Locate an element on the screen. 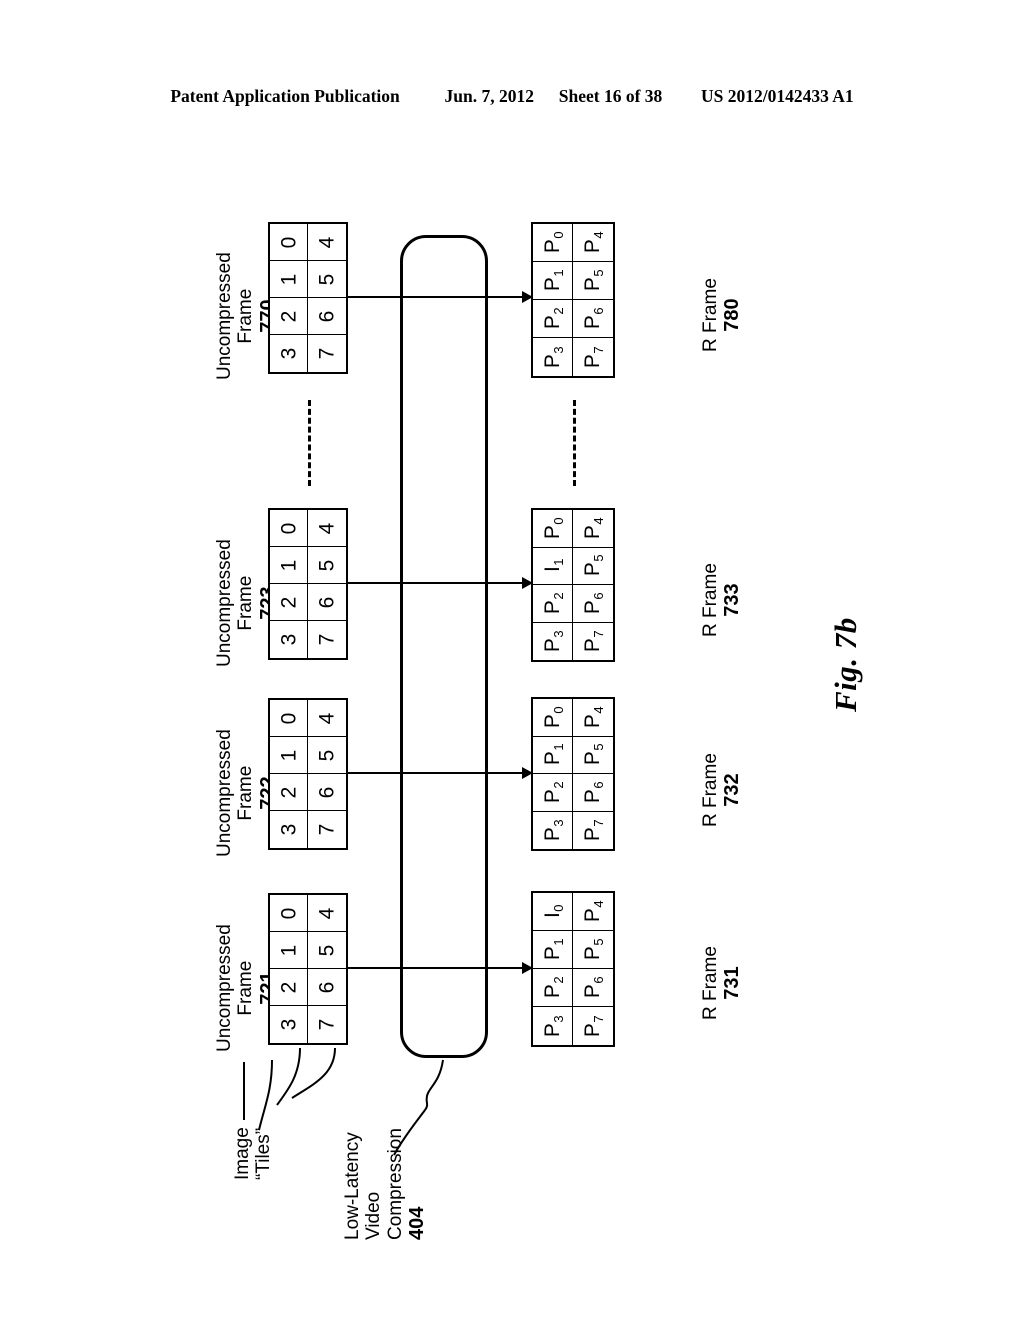 The width and height of the screenshot is (1024, 1320). frame-ref-number: 731 is located at coordinates (732, 983).